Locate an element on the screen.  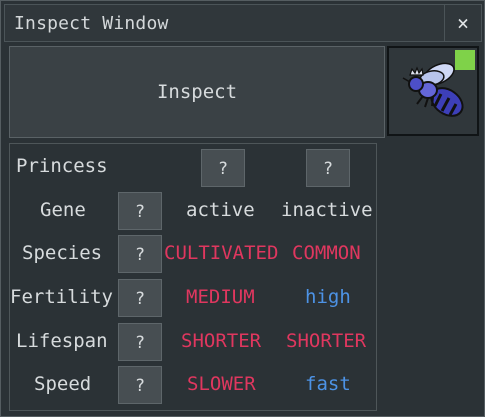
bee-item-slot is located at coordinates (433, 91).